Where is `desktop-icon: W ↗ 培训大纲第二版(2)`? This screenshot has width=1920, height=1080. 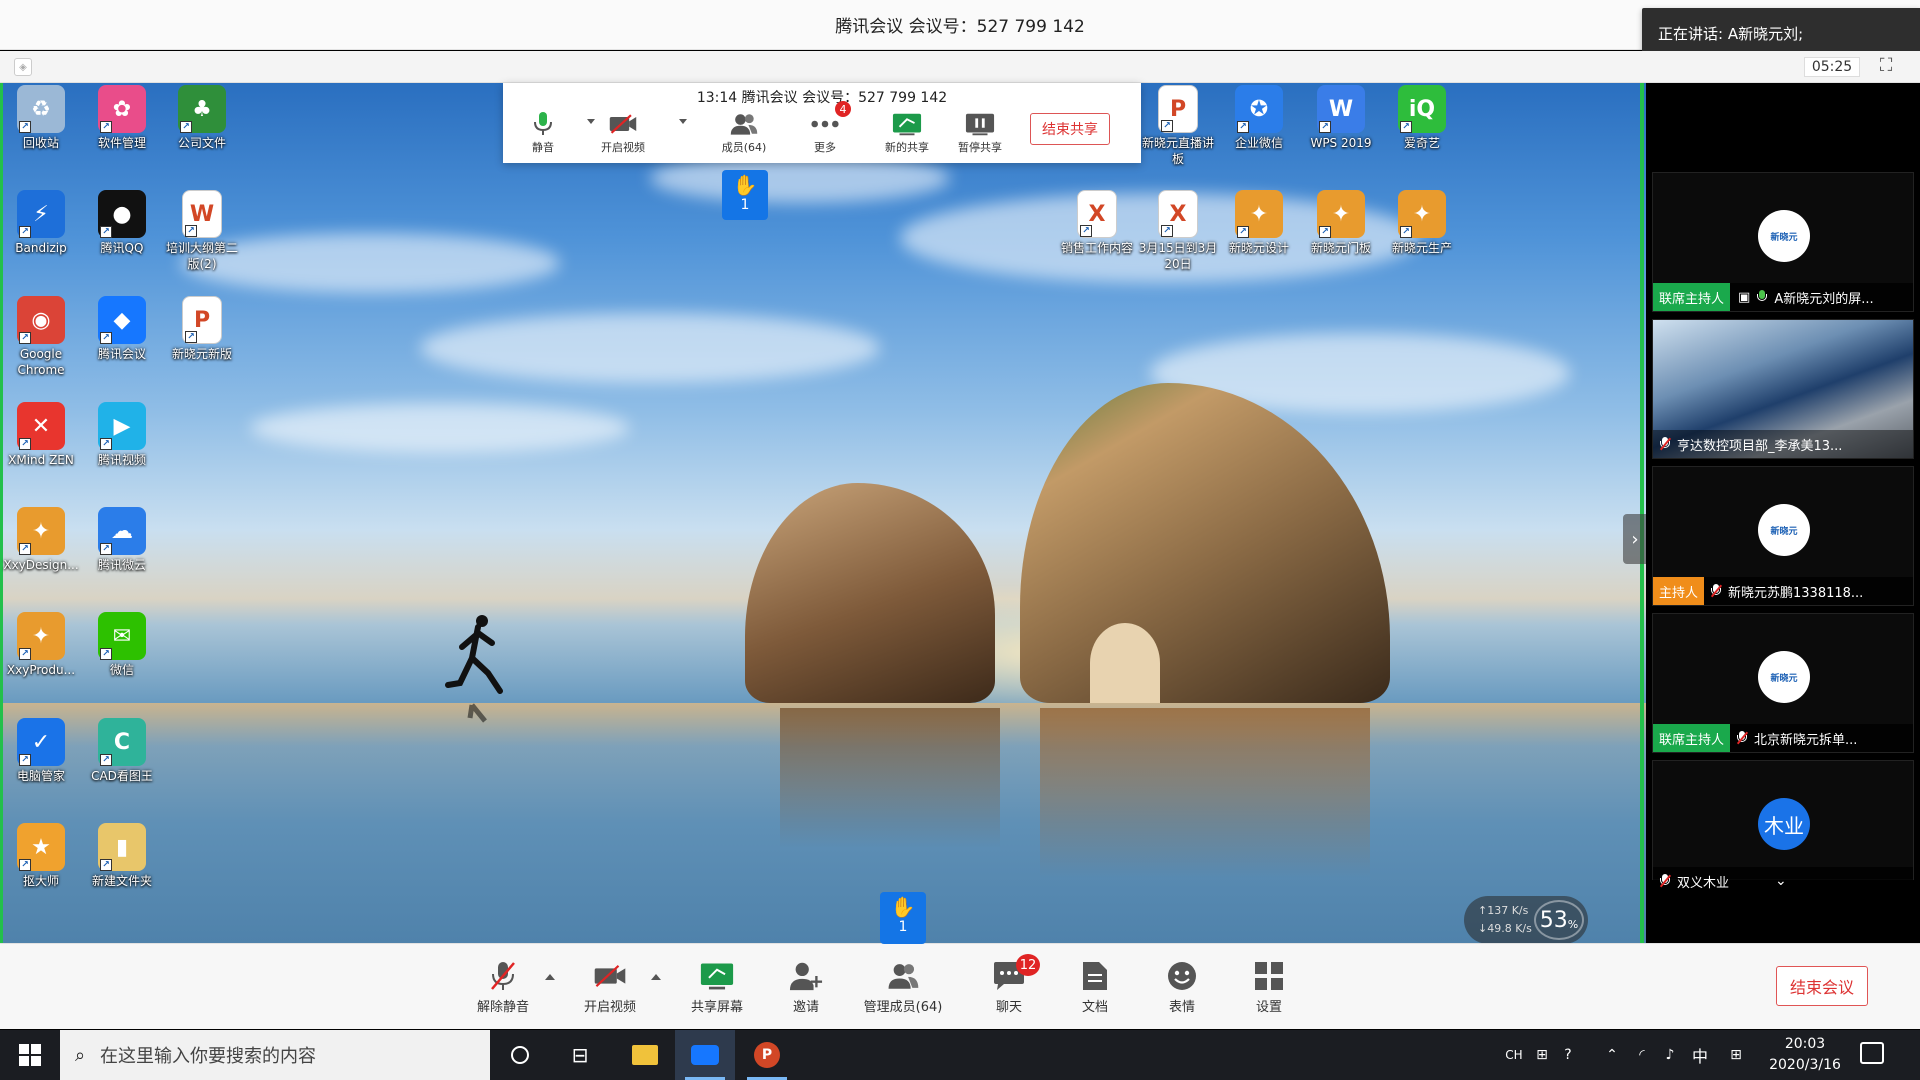 desktop-icon: W ↗ 培训大纲第二版(2) is located at coordinates (202, 231).